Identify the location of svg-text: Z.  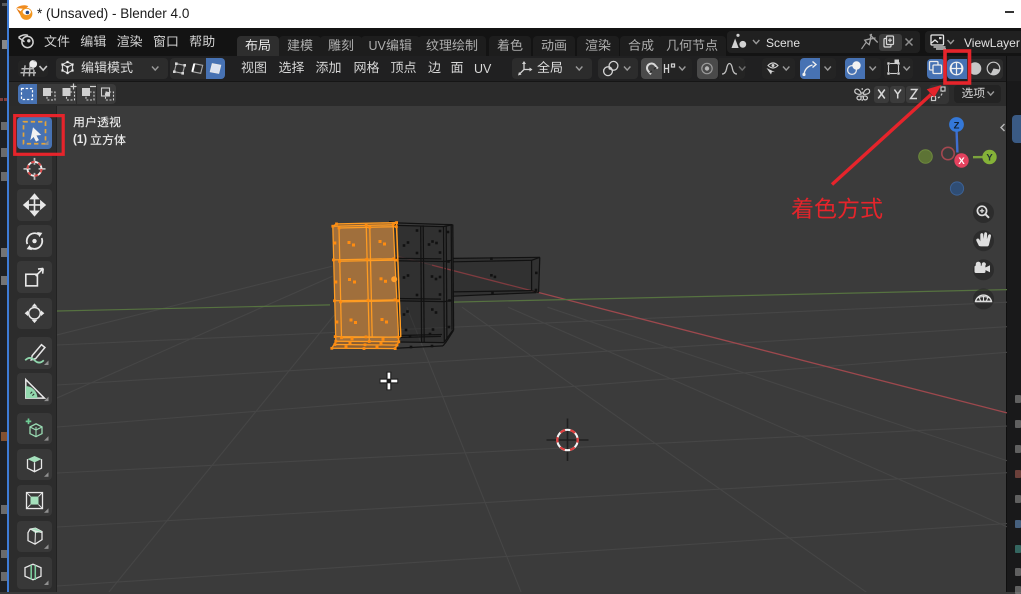
(957, 126).